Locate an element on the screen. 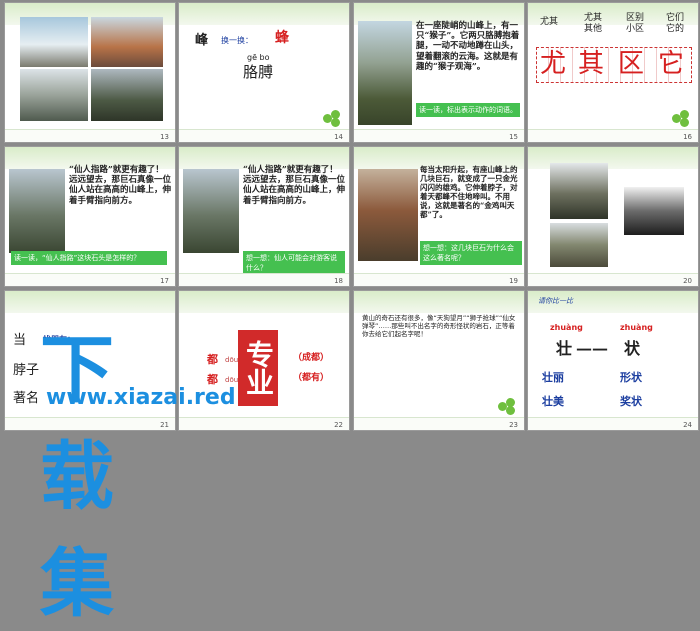 This screenshot has height=631, width=700. slide-number: 22 is located at coordinates (338, 425).